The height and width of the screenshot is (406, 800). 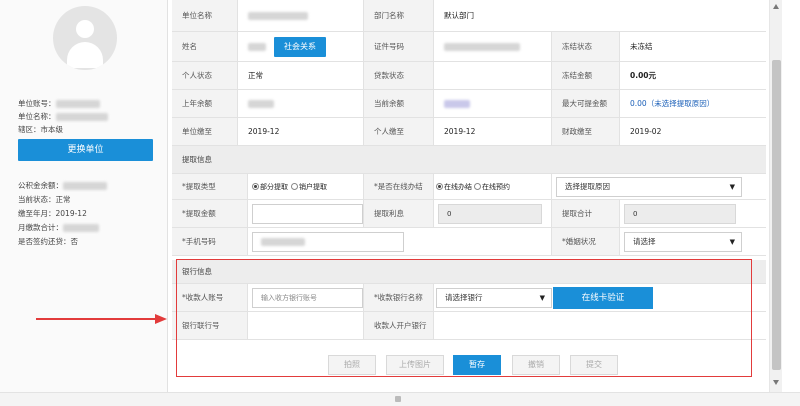 What do you see at coordinates (40, 227) in the screenshot?
I see `monthly-total-label: 月缴款合计：` at bounding box center [40, 227].